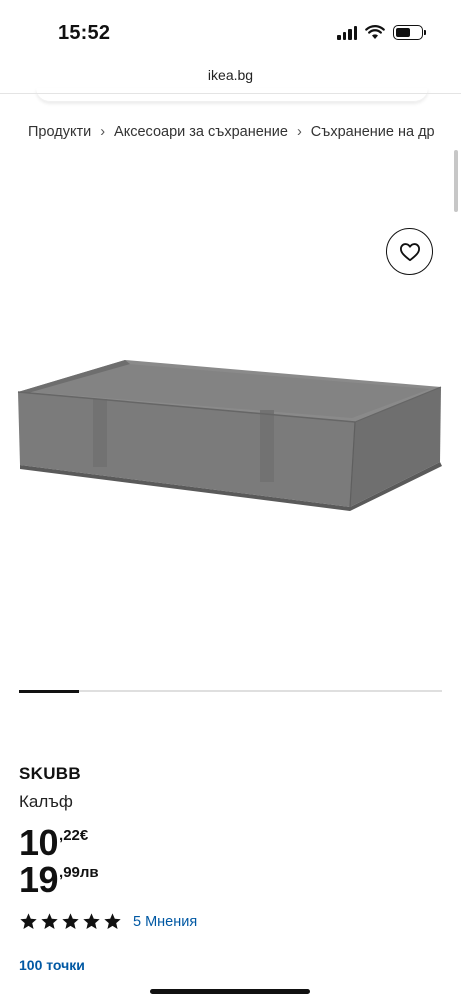 The image size is (461, 999). What do you see at coordinates (50, 773) in the screenshot?
I see `product-name: SKUBB` at bounding box center [50, 773].